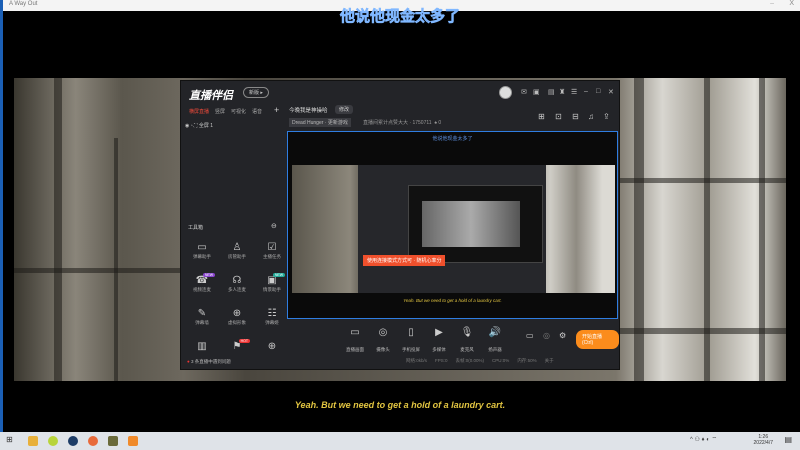 This screenshot has width=800, height=450. What do you see at coordinates (541, 116) in the screenshot?
I see `gift-icon: ⊞` at bounding box center [541, 116].